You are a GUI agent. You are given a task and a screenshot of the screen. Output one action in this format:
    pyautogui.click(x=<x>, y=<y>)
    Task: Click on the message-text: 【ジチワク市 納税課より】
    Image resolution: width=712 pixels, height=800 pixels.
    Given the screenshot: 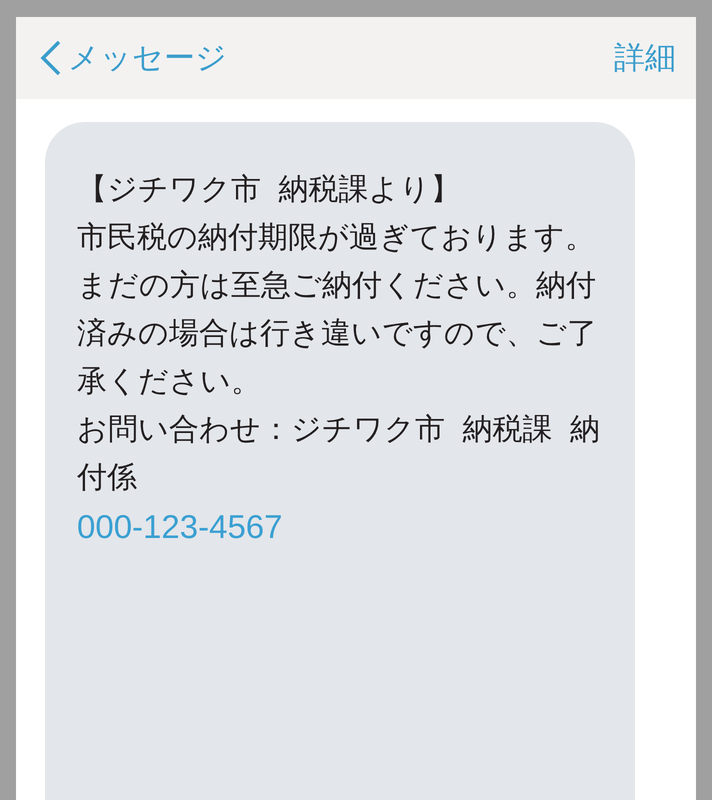 What is the action you would take?
    pyautogui.click(x=269, y=190)
    